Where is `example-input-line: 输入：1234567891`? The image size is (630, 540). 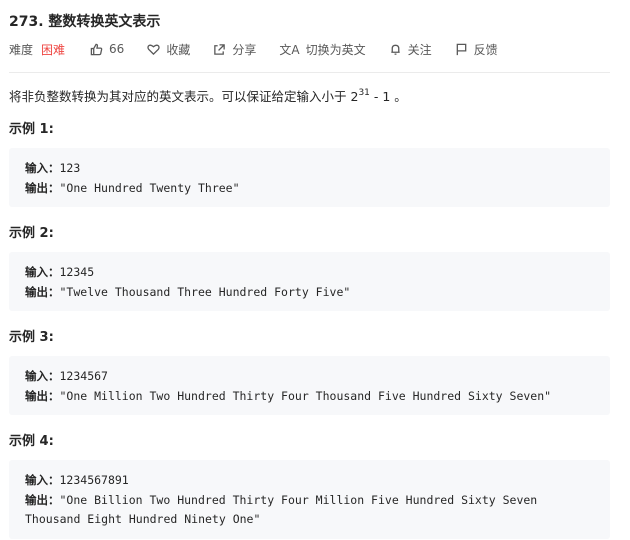 example-input-line: 输入：1234567891 is located at coordinates (77, 480).